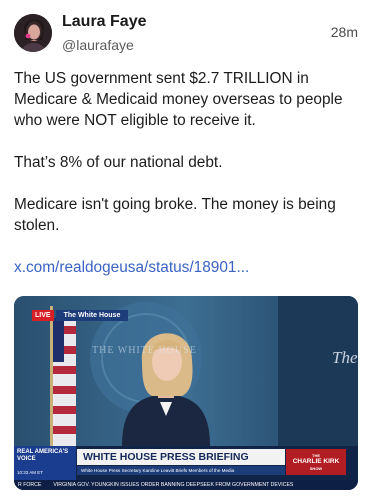  What do you see at coordinates (118, 162) in the screenshot?
I see `post-paragraph-2: That’s 8% of our national debt.` at bounding box center [118, 162].